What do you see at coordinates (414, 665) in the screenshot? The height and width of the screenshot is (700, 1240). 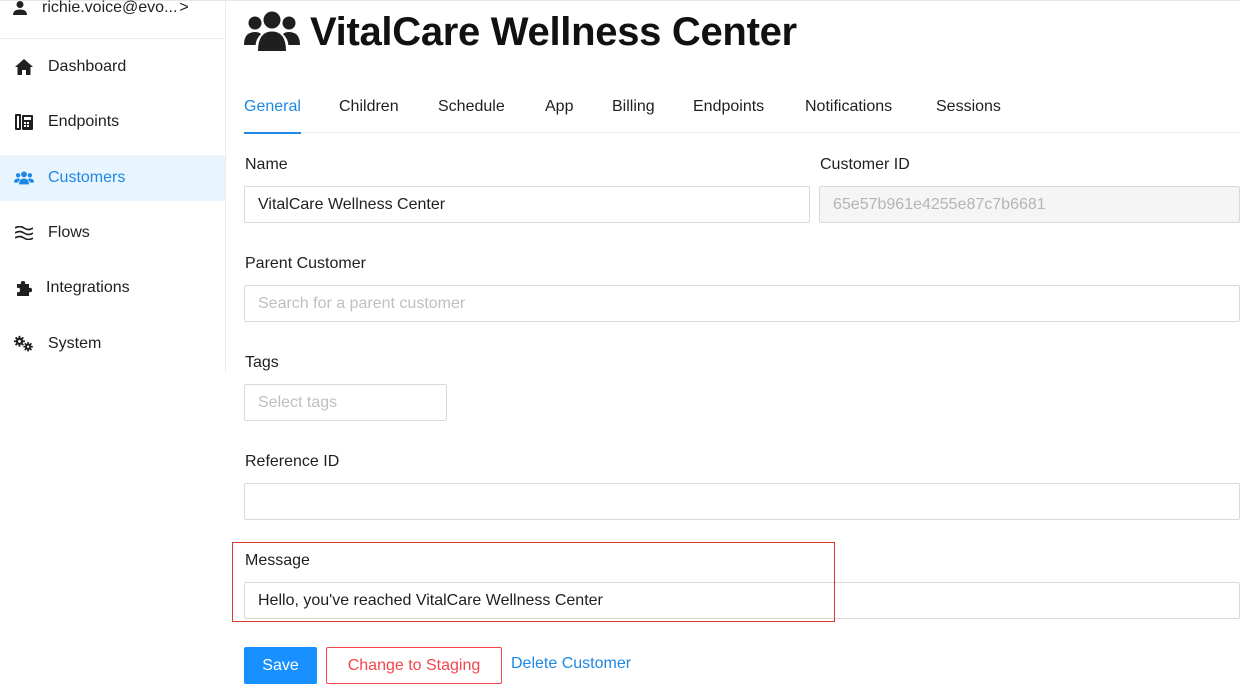 I see `change-to-staging-button: Change to Staging` at bounding box center [414, 665].